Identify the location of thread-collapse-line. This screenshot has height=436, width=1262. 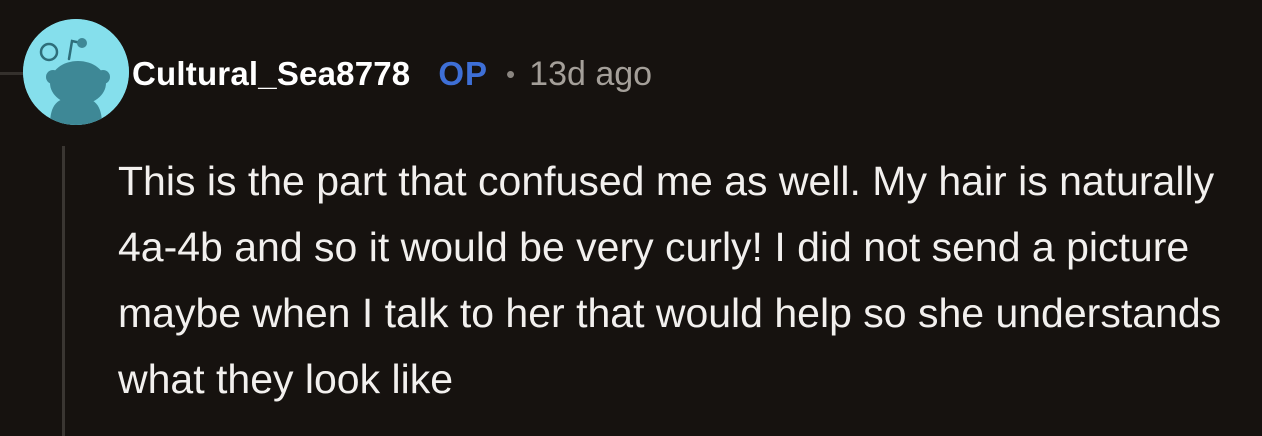
(63, 291).